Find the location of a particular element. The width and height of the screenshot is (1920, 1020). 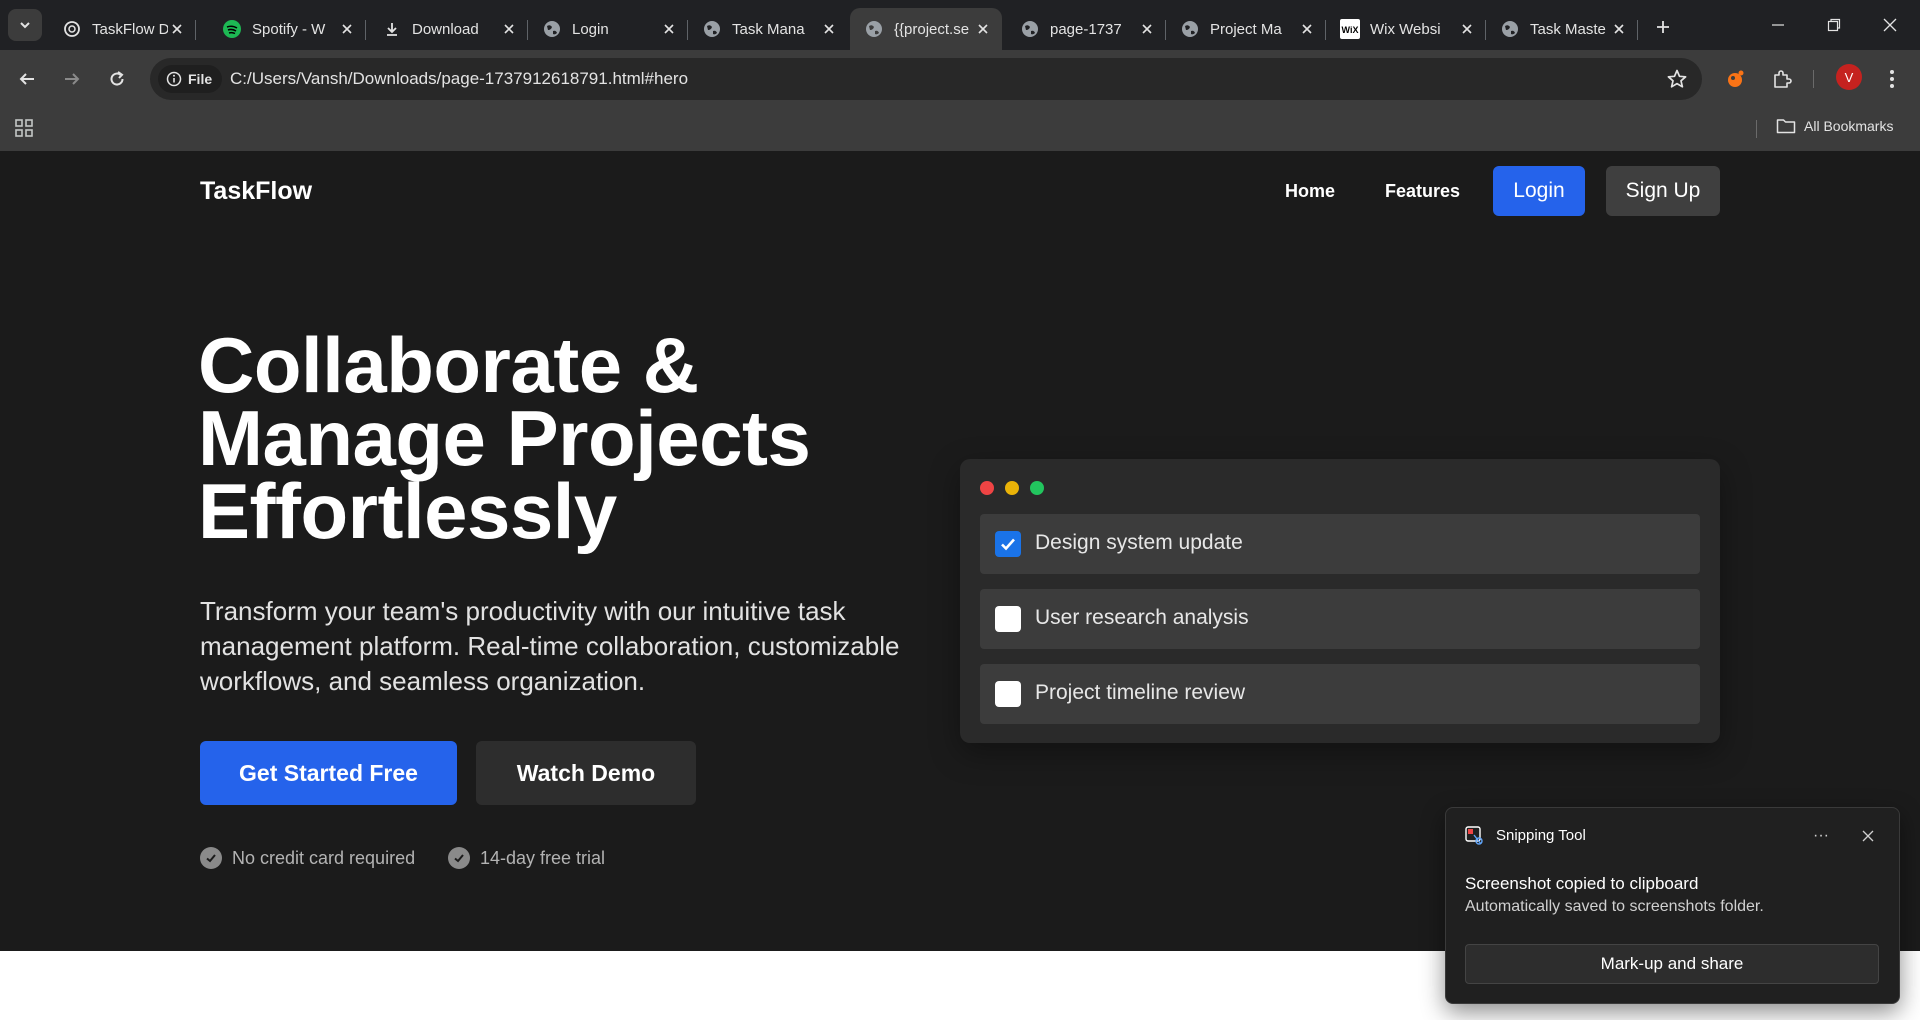

more-icon: ··· is located at coordinates (1821, 835).